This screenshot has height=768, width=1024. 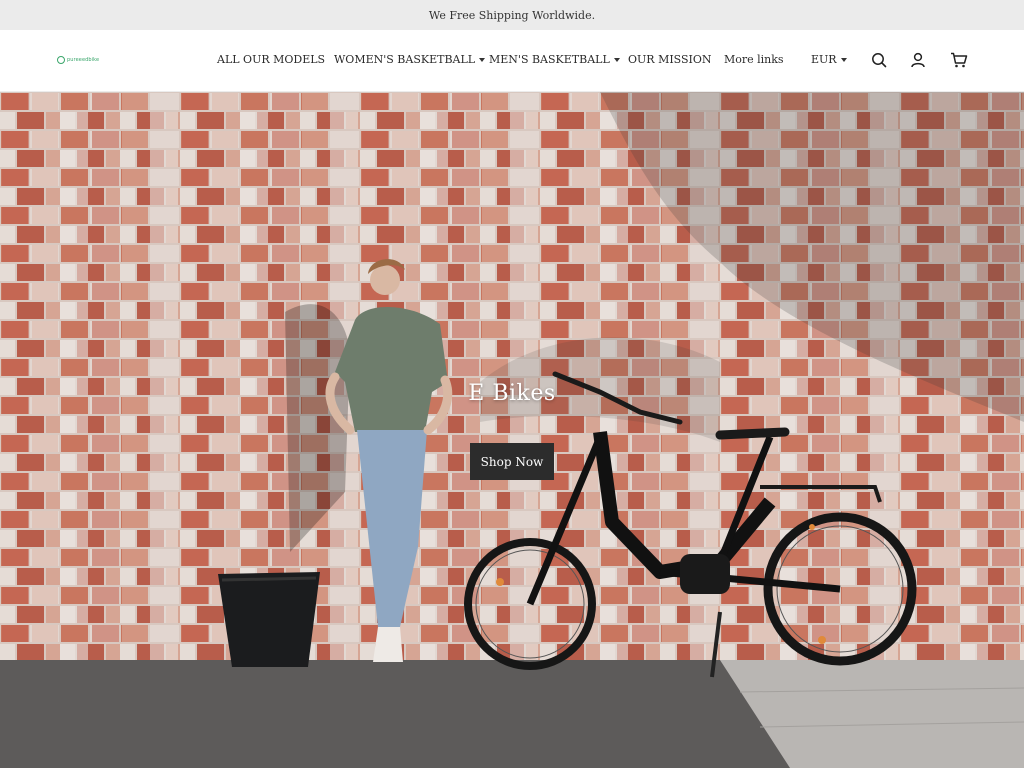 I want to click on nav-item-label: More links, so click(x=754, y=59).